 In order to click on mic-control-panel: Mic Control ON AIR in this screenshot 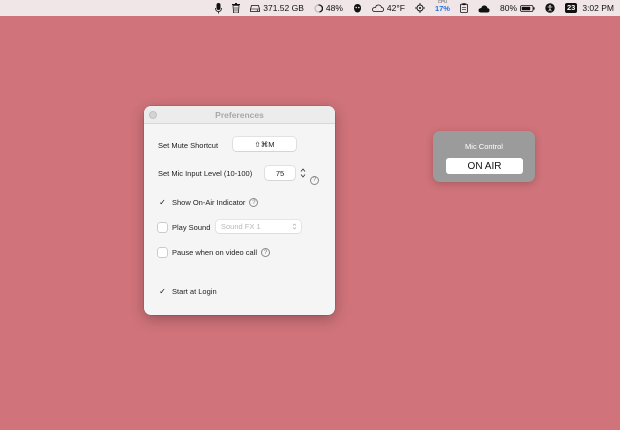, I will do `click(484, 156)`.